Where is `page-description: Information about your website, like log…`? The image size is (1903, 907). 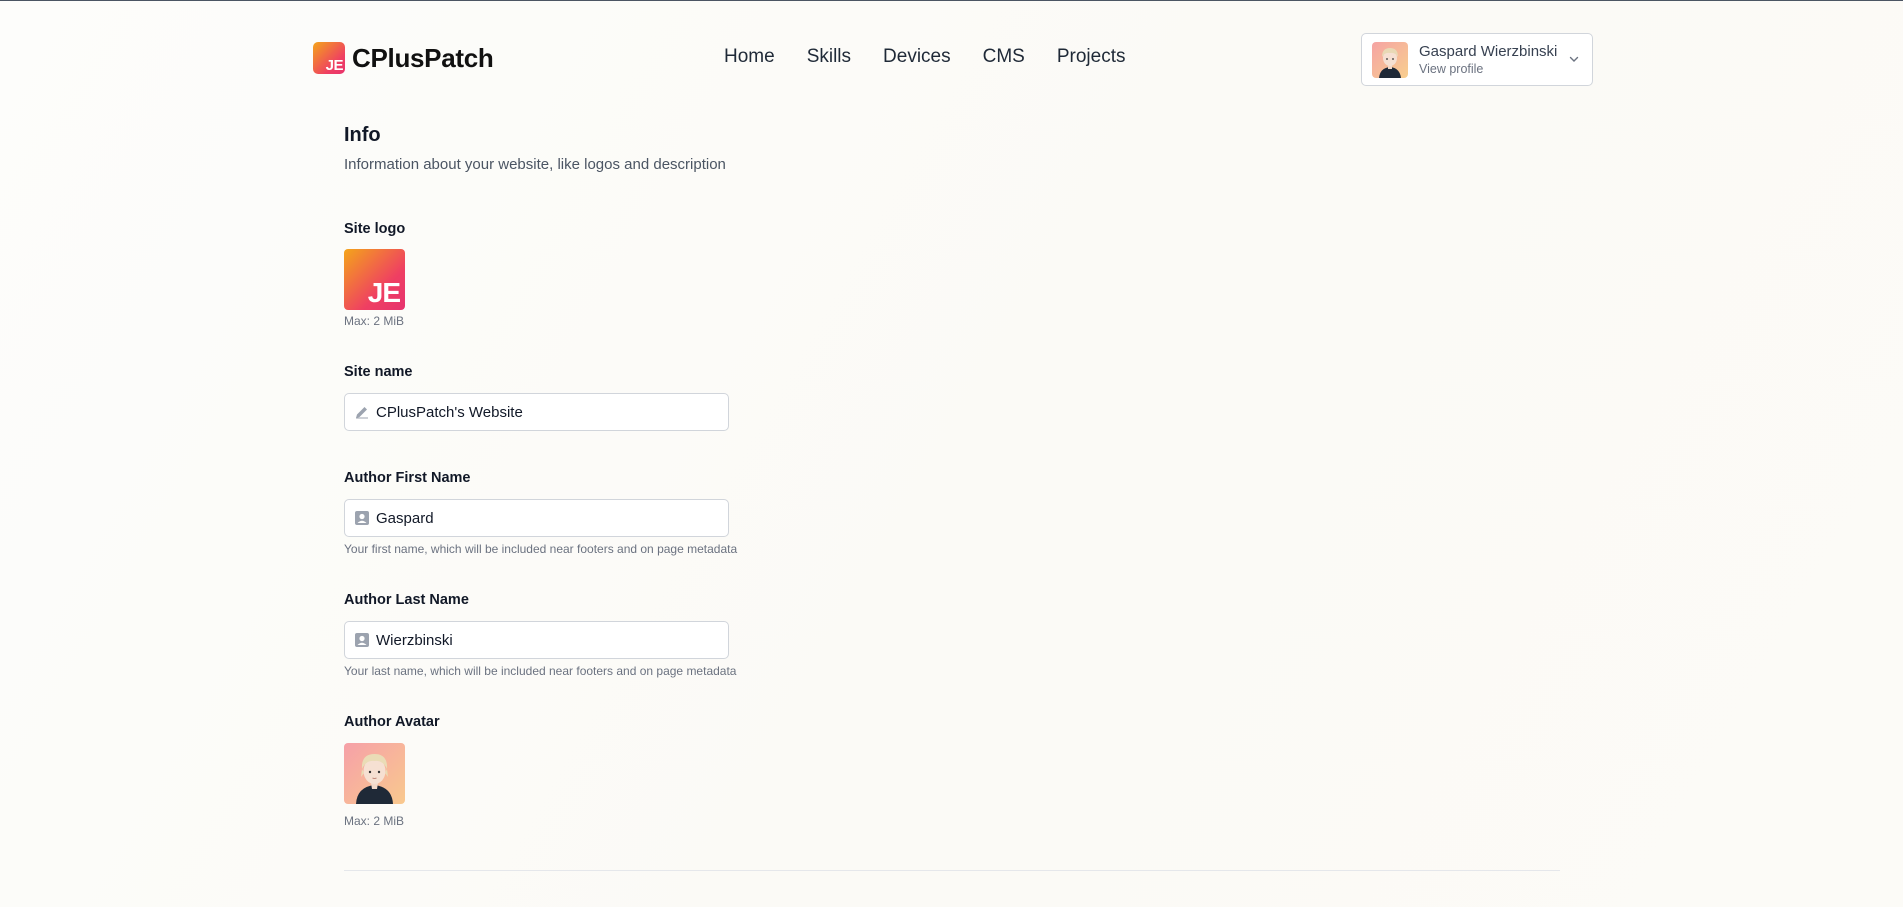
page-description: Information about your website, like log… is located at coordinates (535, 164).